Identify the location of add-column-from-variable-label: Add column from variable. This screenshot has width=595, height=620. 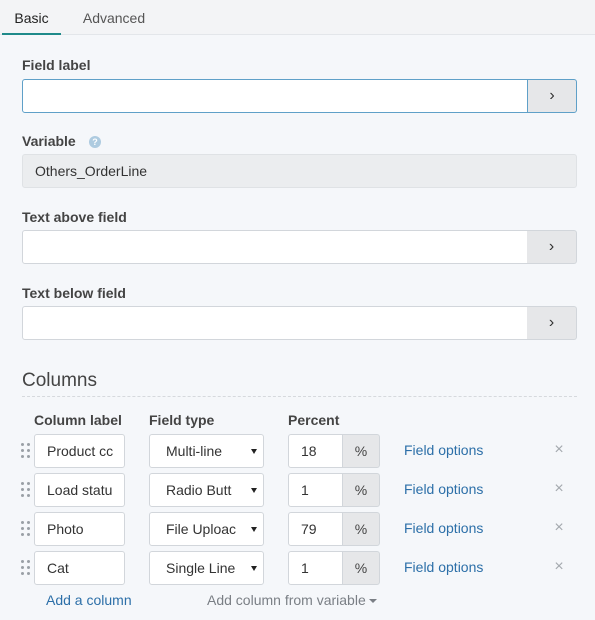
(286, 600).